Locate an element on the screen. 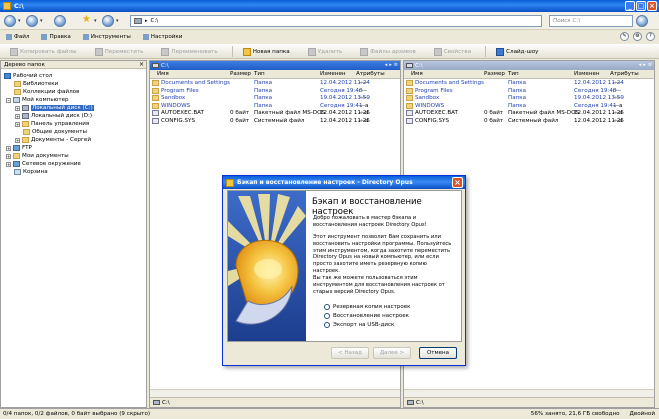  next-button: Далее > is located at coordinates (392, 353).